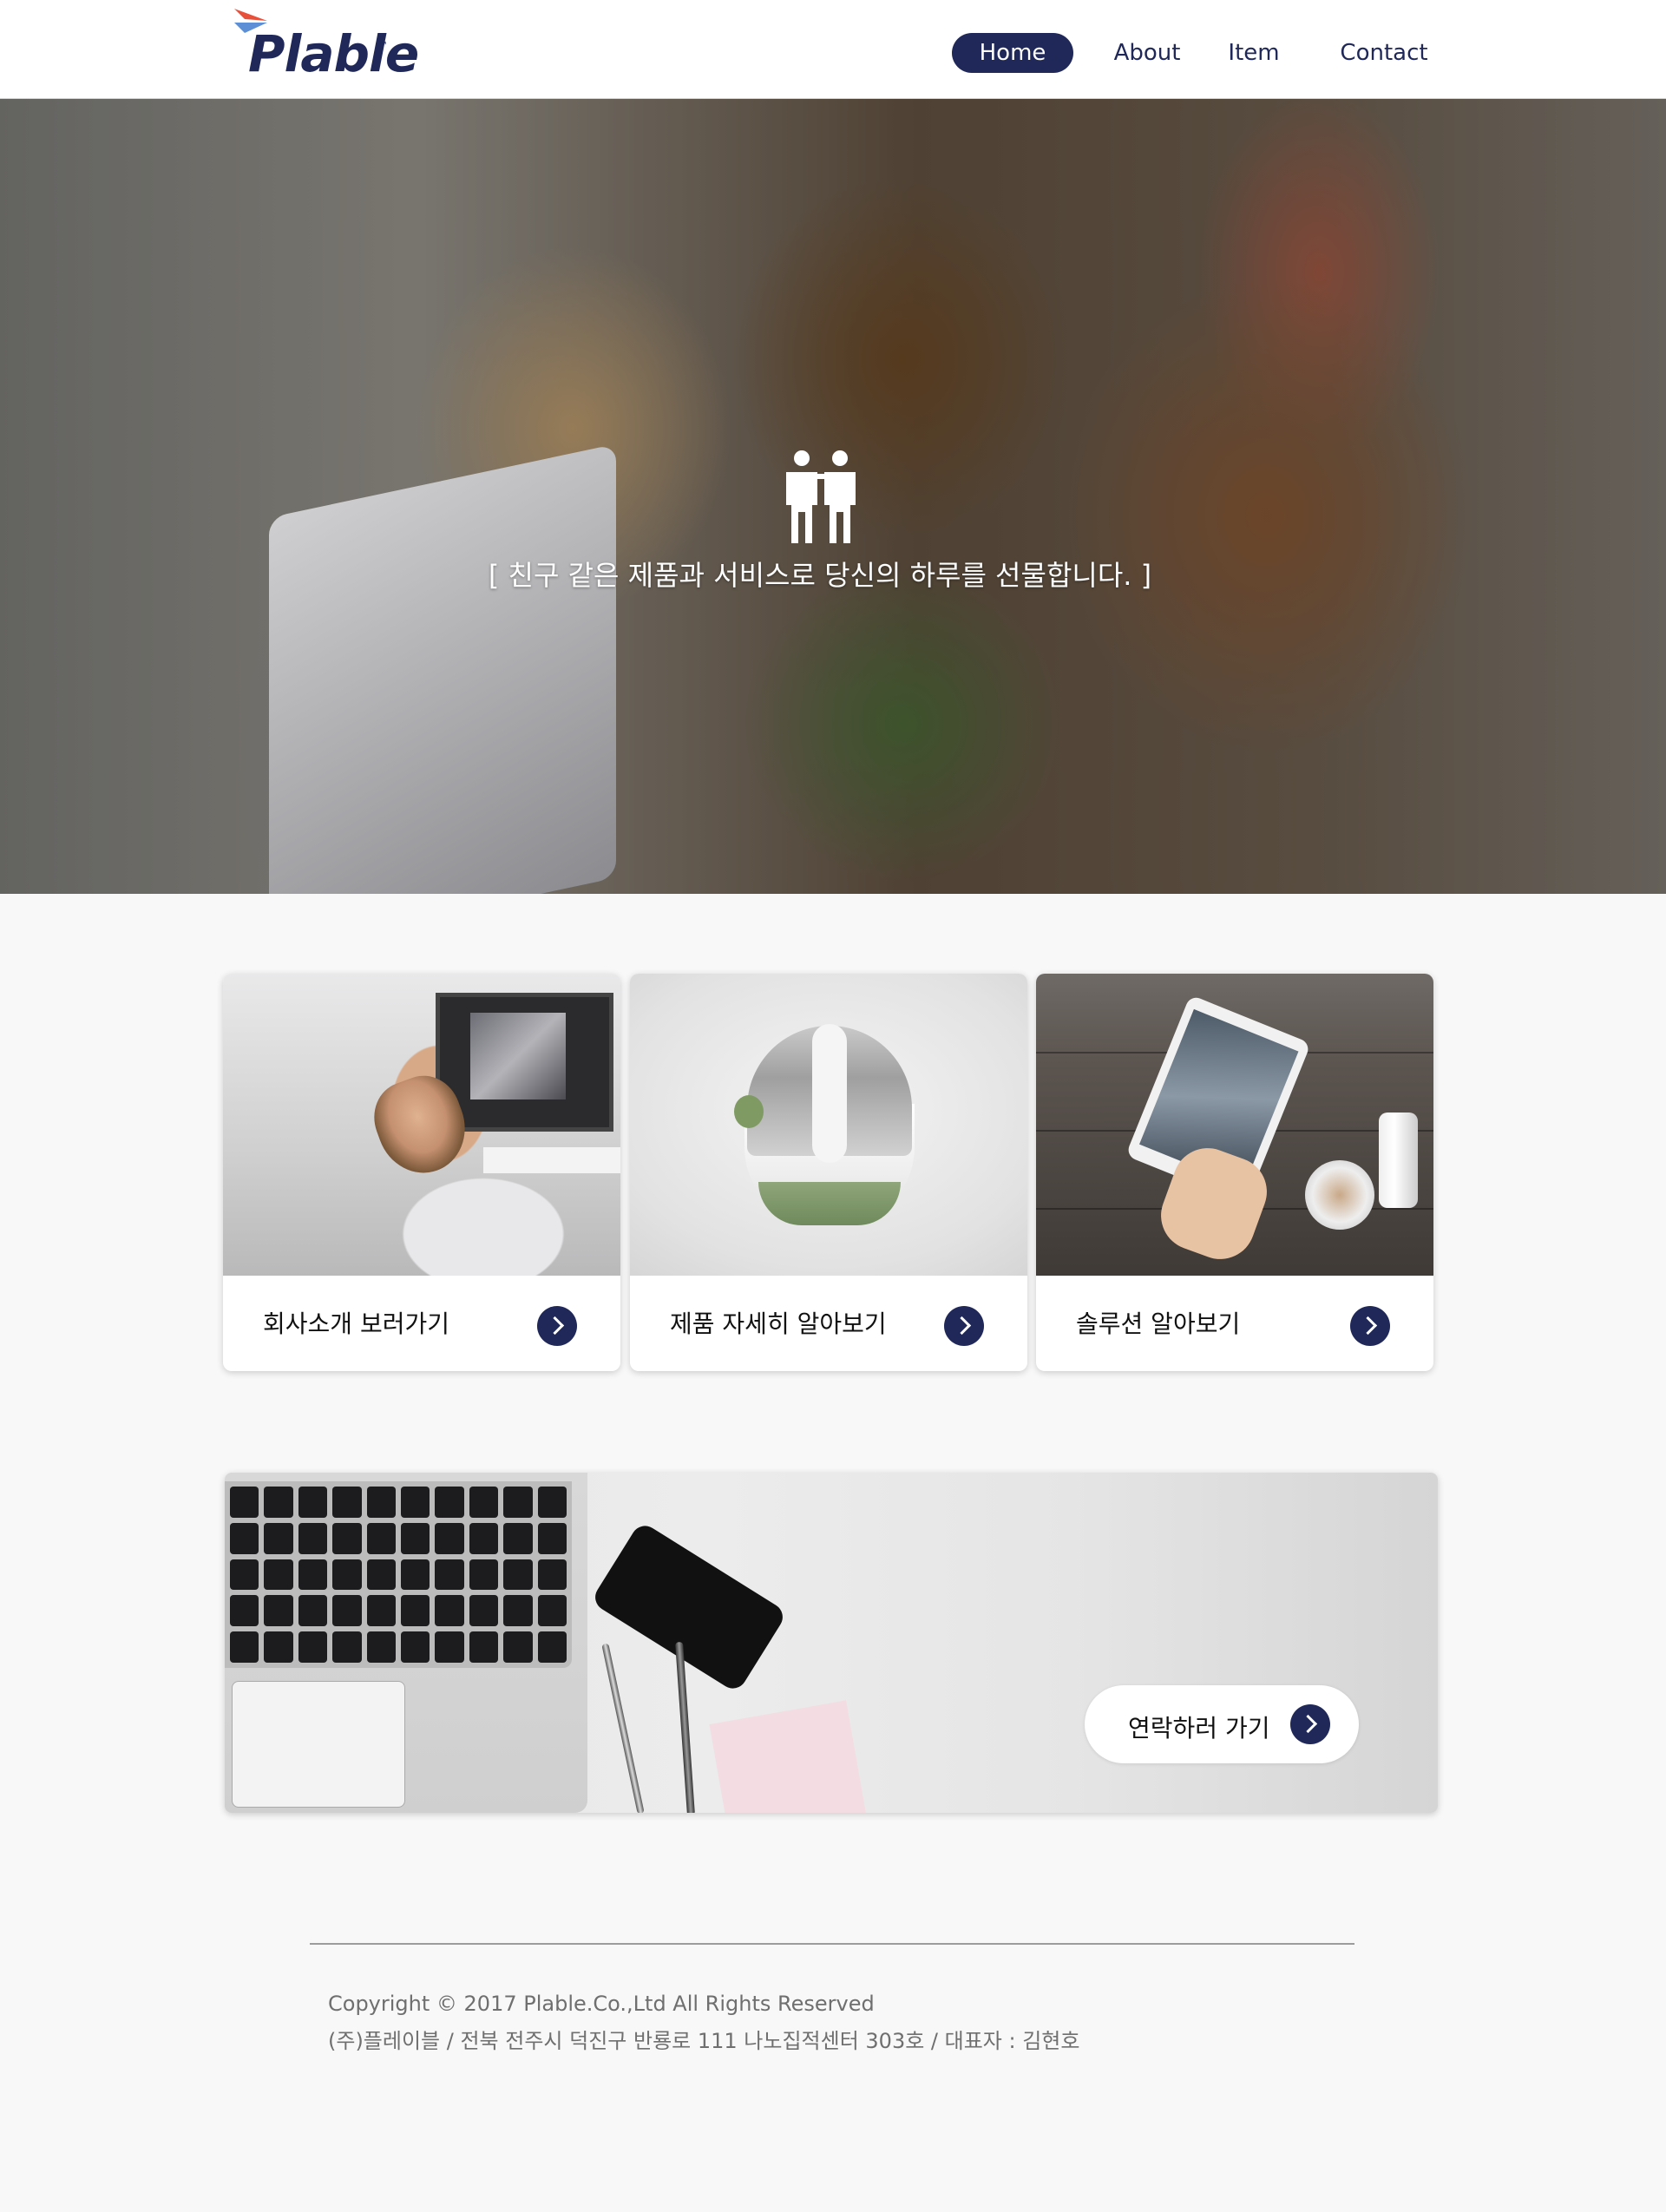  What do you see at coordinates (790, 1756) in the screenshot?
I see `sticky-note-shape` at bounding box center [790, 1756].